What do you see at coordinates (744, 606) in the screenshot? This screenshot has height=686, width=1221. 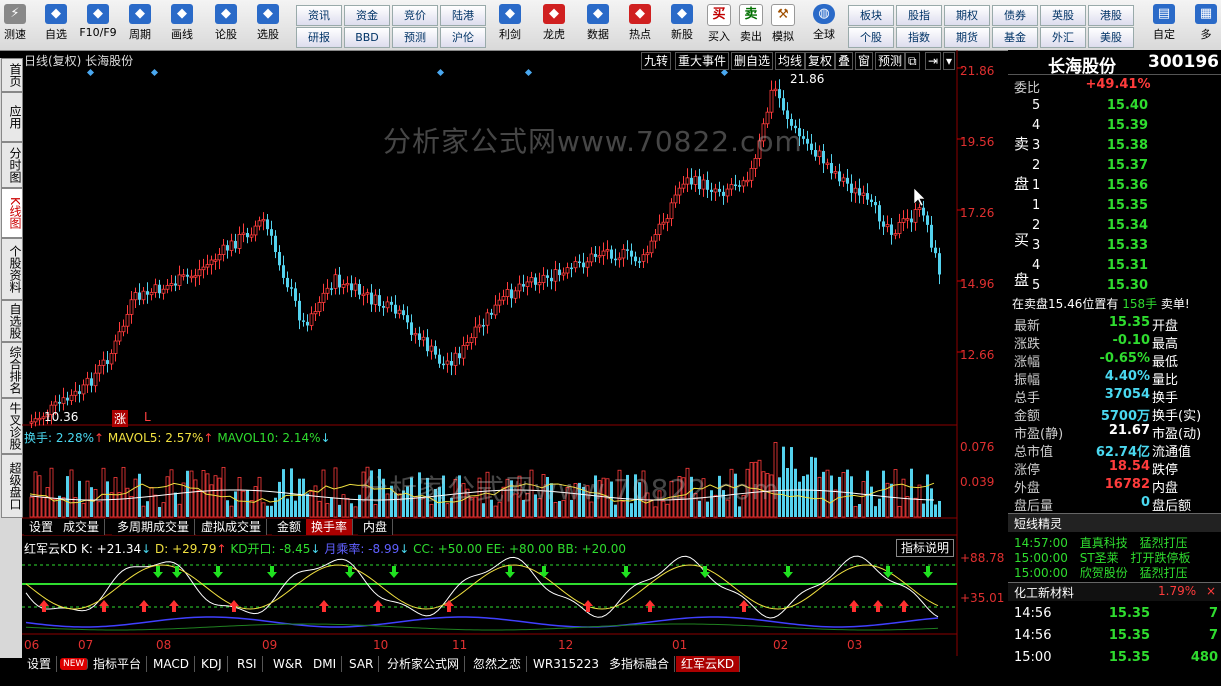 I see `buy-arrow-marker` at bounding box center [744, 606].